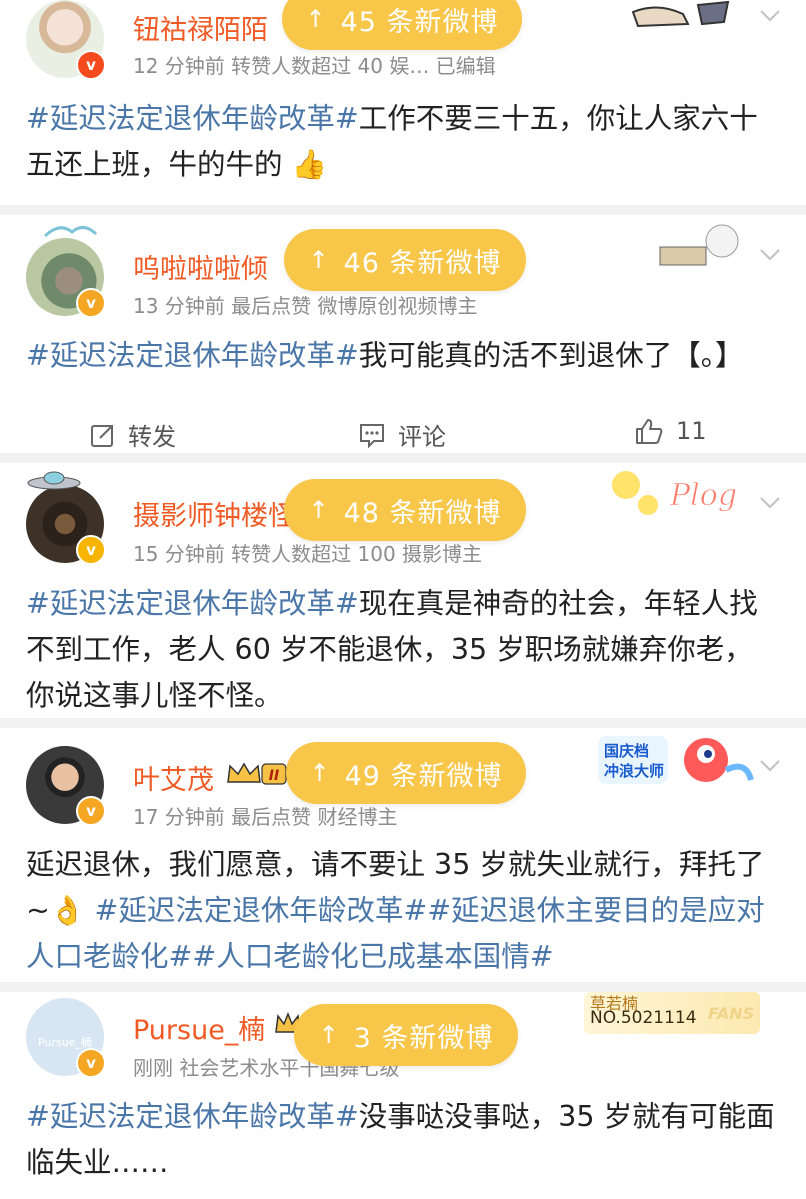 The width and height of the screenshot is (806, 1199). I want to click on bird-accessory-icon, so click(70, 231).